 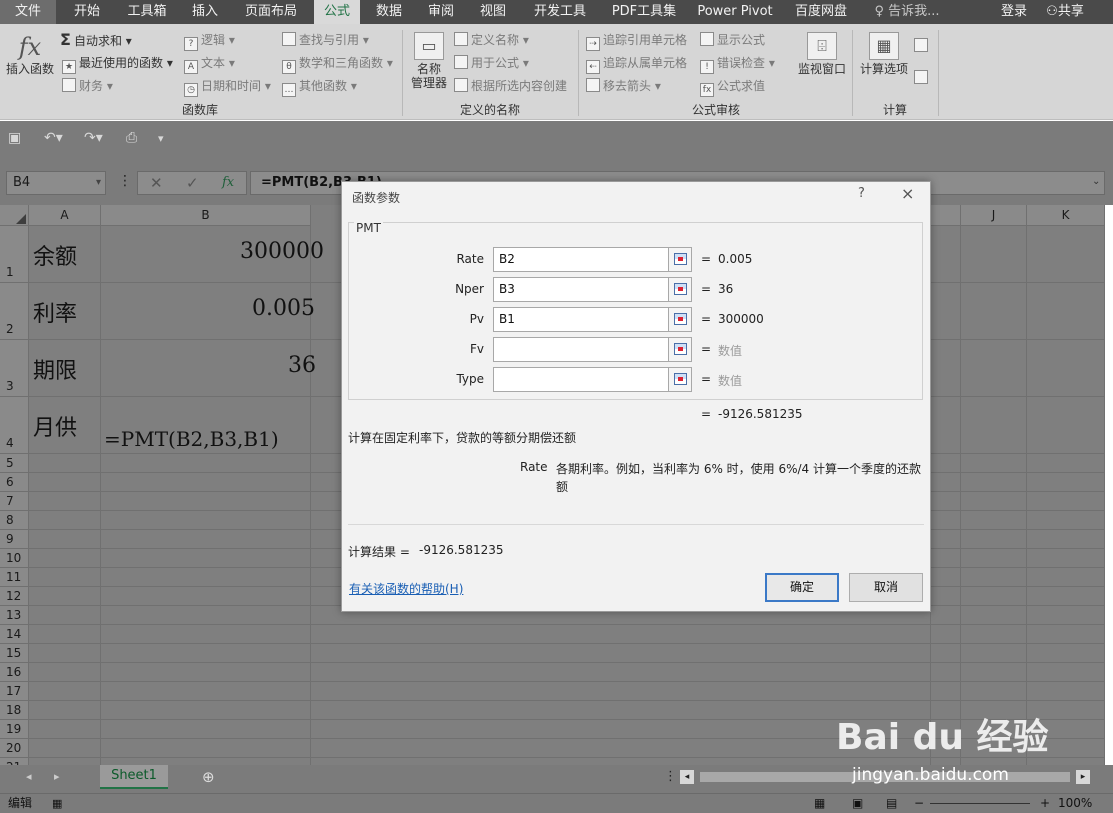 I want to click on name-manager-button: ▭ 名称 管理器, so click(x=429, y=61).